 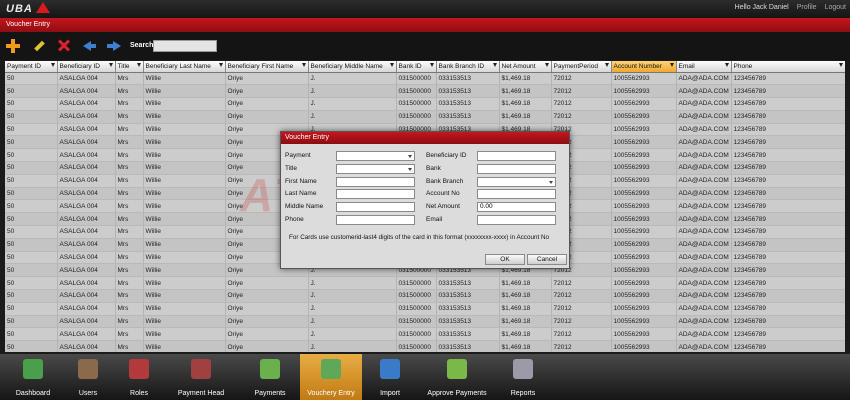 What do you see at coordinates (267, 67) in the screenshot?
I see `column-header: Beneficiary First Name` at bounding box center [267, 67].